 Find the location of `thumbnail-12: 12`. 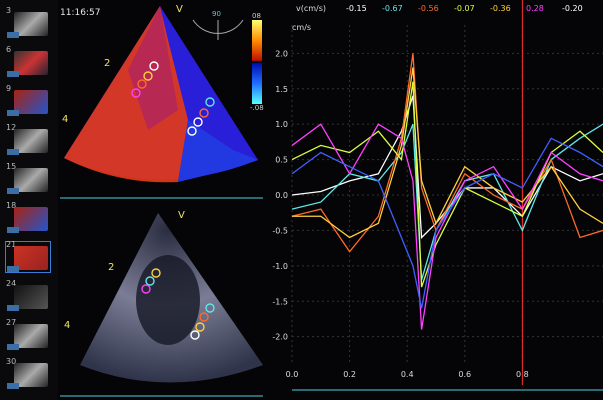

thumbnail-12: 12 is located at coordinates (28, 139).